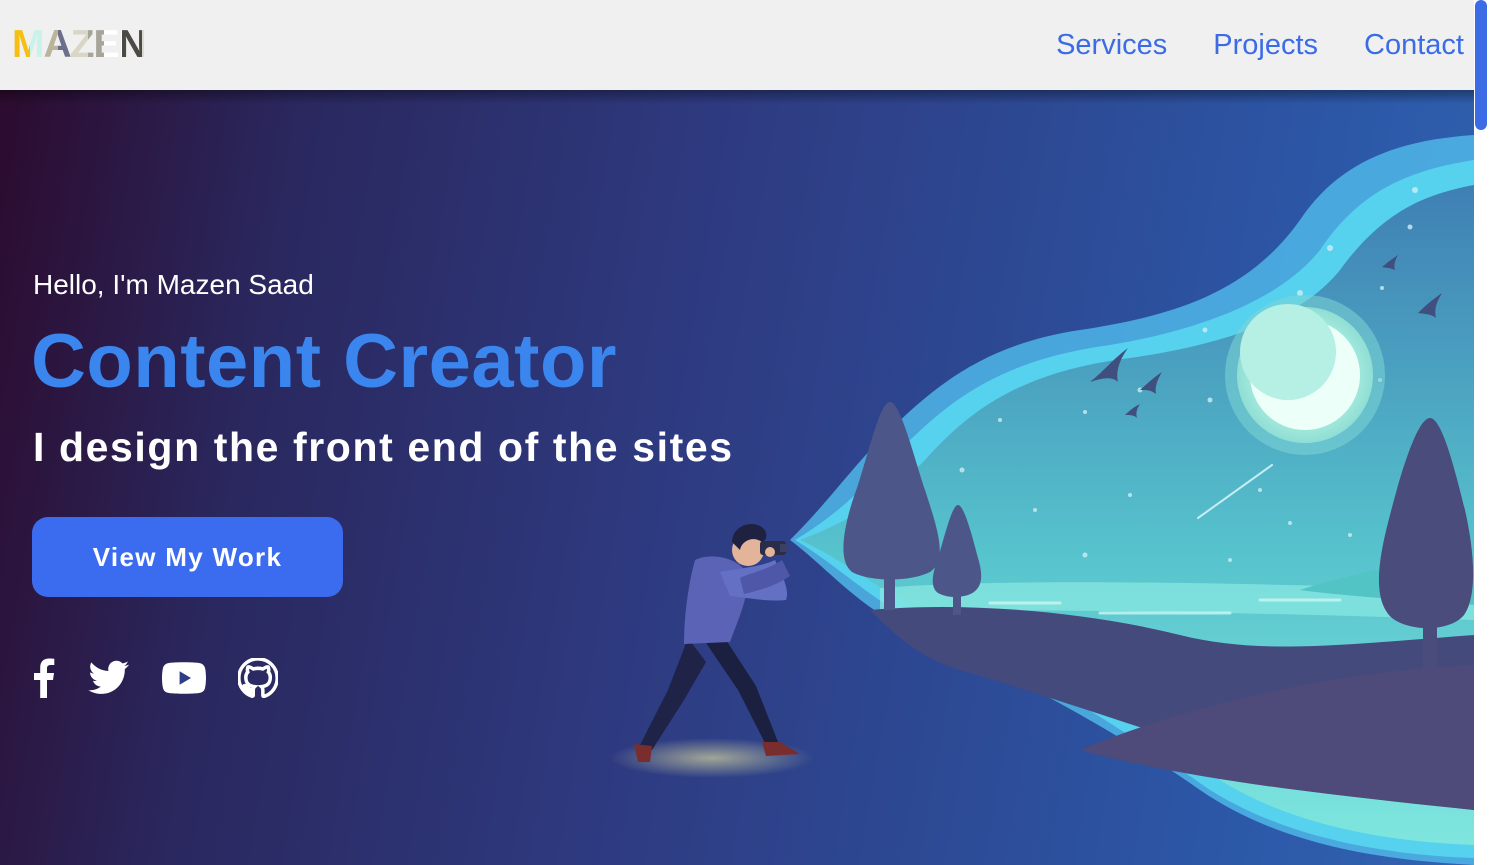 Image resolution: width=1489 pixels, height=865 pixels. What do you see at coordinates (717, 642) in the screenshot?
I see `photographer-figure` at bounding box center [717, 642].